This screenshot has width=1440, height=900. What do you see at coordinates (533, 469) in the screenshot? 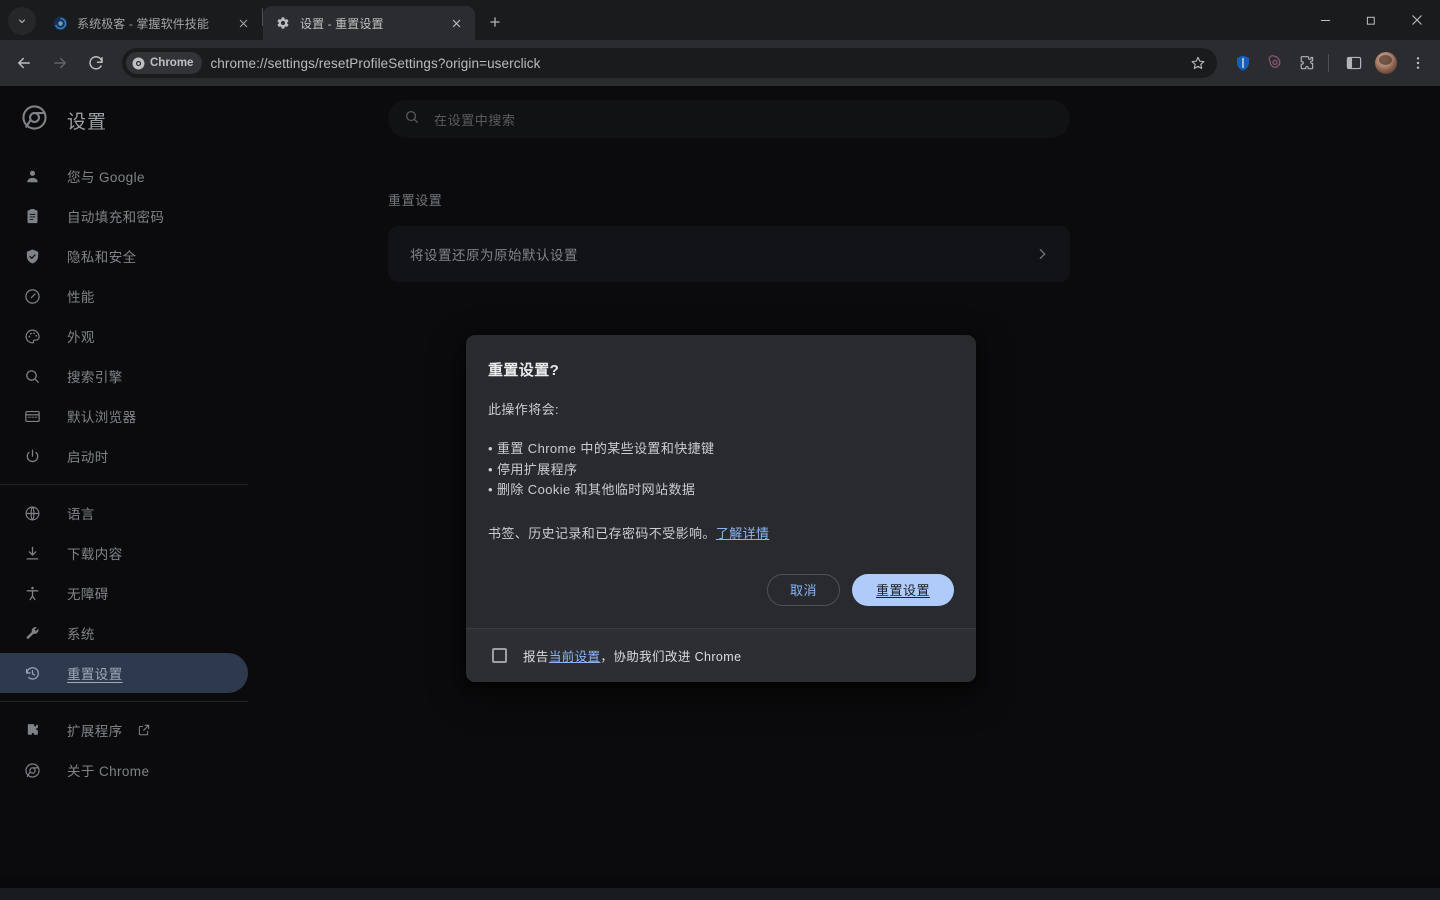
I see `dialog-bullet-item: • 停用扩展程序` at bounding box center [533, 469].